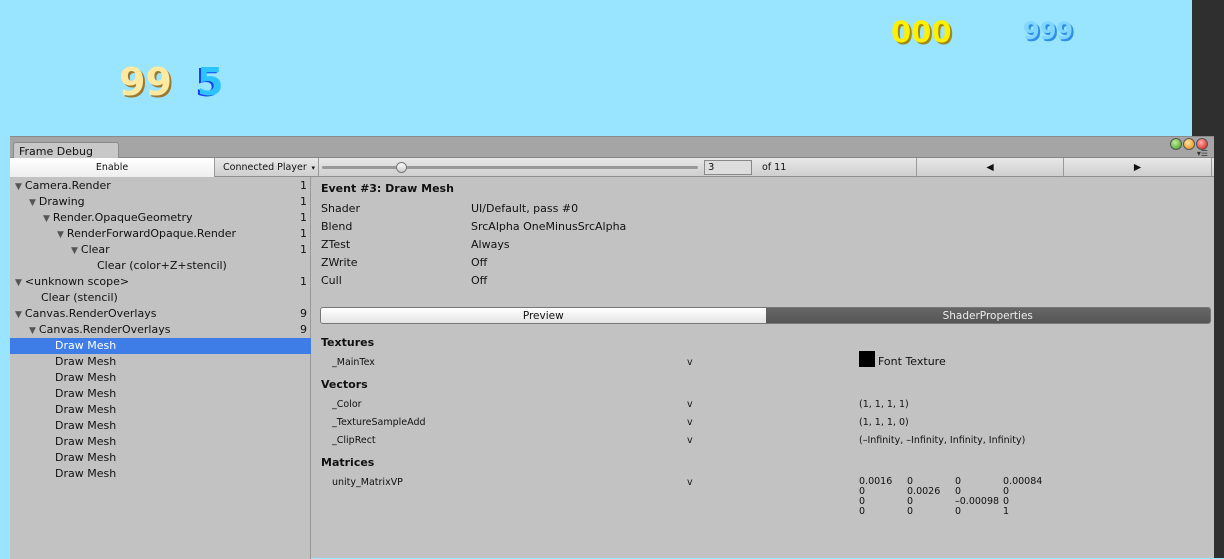 The height and width of the screenshot is (559, 1224). I want to click on tree-row-label: Clear (color+Z+stencil), so click(162, 265).